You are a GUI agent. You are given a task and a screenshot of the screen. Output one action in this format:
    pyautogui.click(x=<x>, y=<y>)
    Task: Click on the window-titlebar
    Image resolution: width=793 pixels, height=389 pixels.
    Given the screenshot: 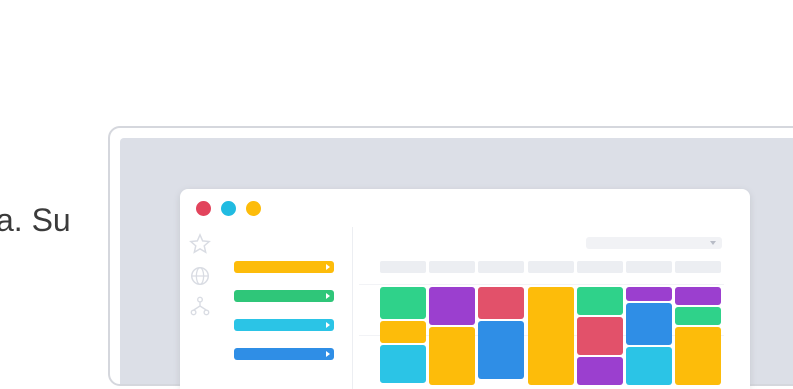 What is the action you would take?
    pyautogui.click(x=465, y=208)
    